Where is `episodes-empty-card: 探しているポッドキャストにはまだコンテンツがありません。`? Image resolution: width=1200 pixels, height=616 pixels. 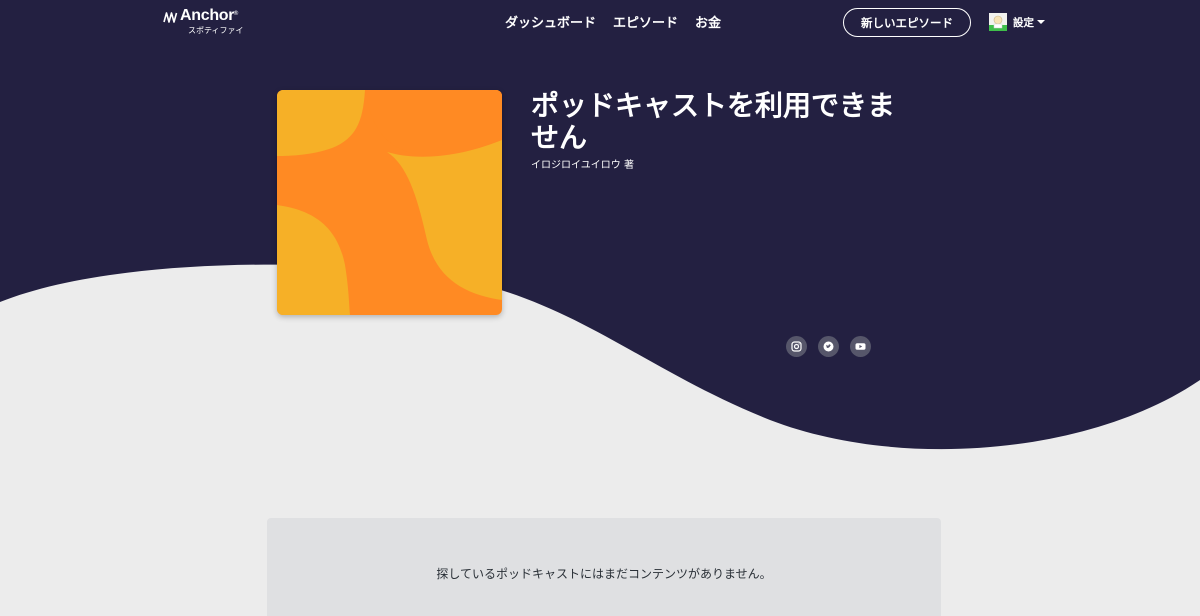
episodes-empty-card: 探しているポッドキャストにはまだコンテンツがありません。 is located at coordinates (604, 567).